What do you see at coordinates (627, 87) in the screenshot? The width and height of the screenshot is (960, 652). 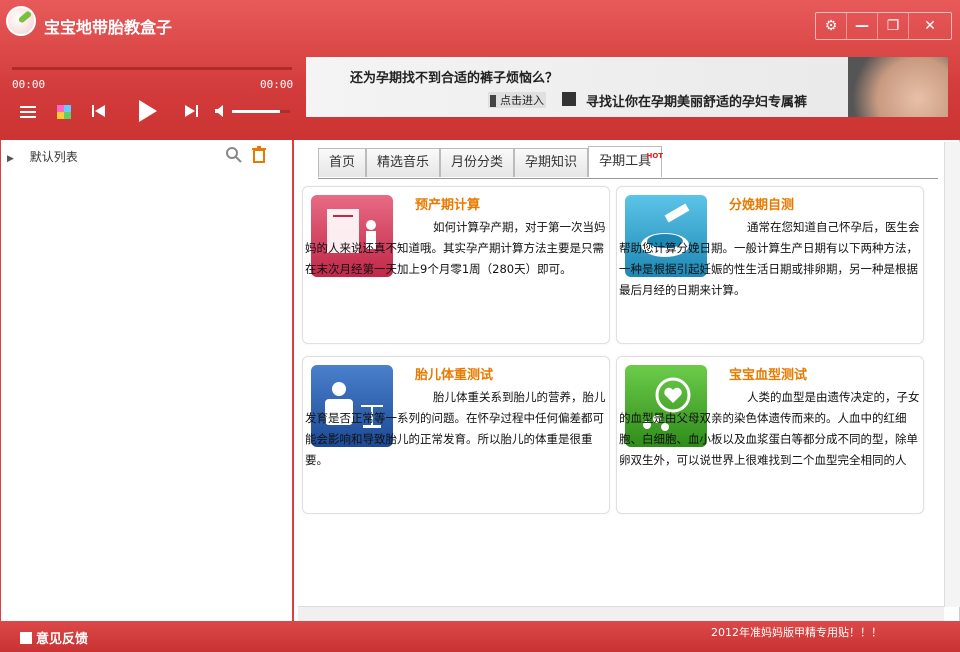 I see `ad-banner: 还为孕期找不到合适的裤子烦恼么？ 点击进入 寻找让你在孕期美丽舒适的孕妇专属裤` at bounding box center [627, 87].